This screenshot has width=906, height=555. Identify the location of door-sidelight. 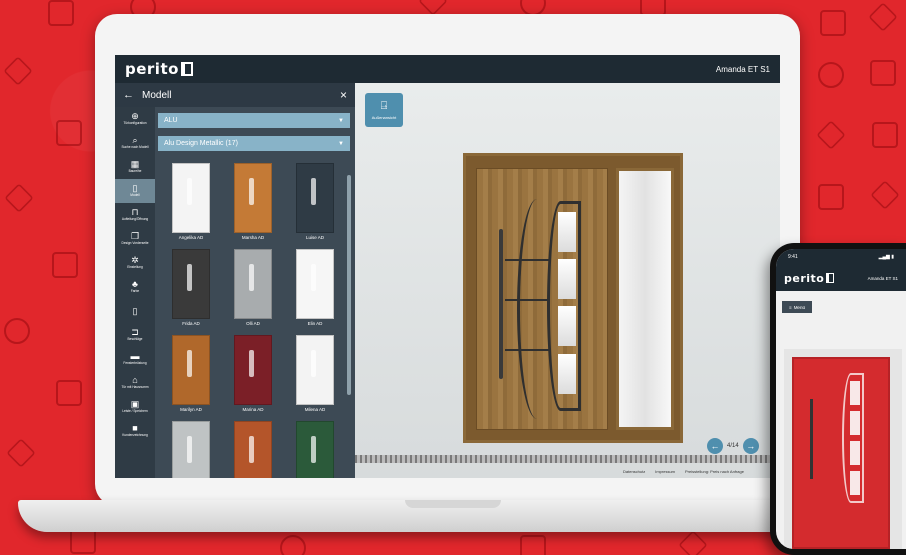
(645, 299).